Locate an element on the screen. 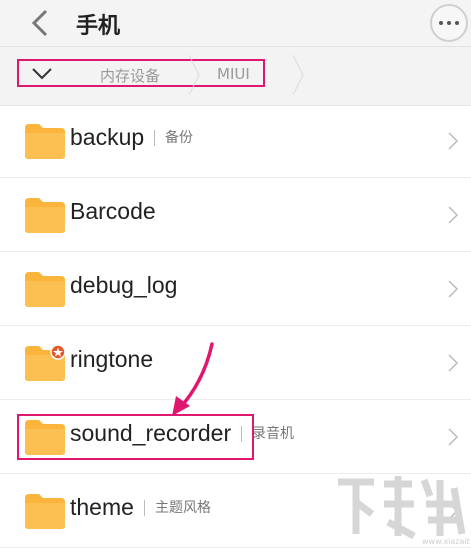  breadcrumb: 内存设备 MIUI is located at coordinates (160, 75).